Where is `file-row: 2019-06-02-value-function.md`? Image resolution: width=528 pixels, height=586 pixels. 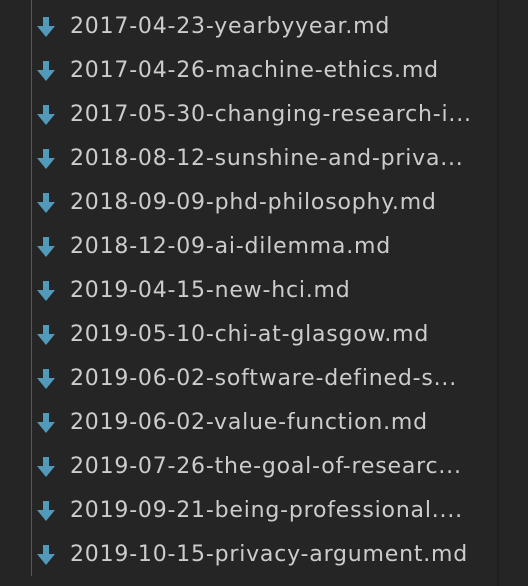
file-row: 2019-06-02-value-function.md is located at coordinates (264, 423).